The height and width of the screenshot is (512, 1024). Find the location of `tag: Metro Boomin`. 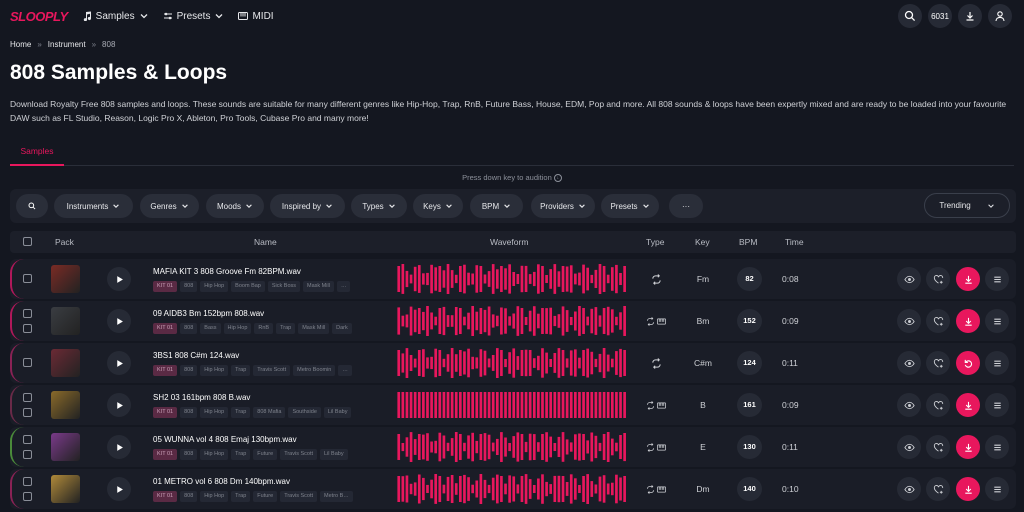

tag: Metro Boomin is located at coordinates (314, 370).